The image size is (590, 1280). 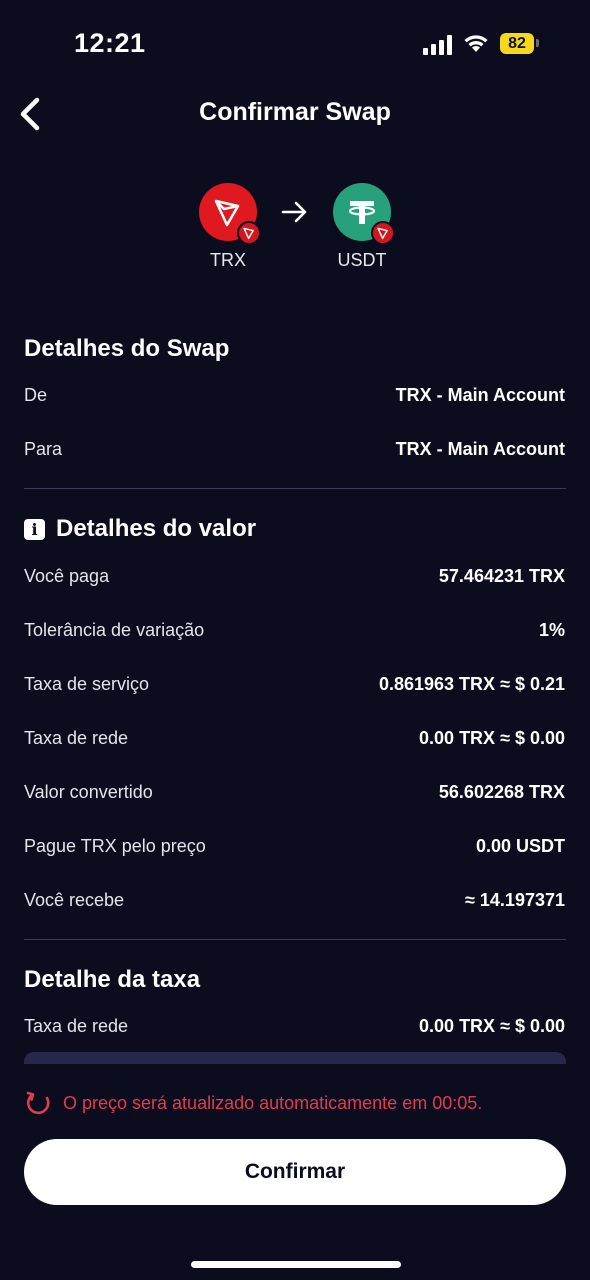 I want to click on row-label: Tolerância de variação, so click(x=114, y=629).